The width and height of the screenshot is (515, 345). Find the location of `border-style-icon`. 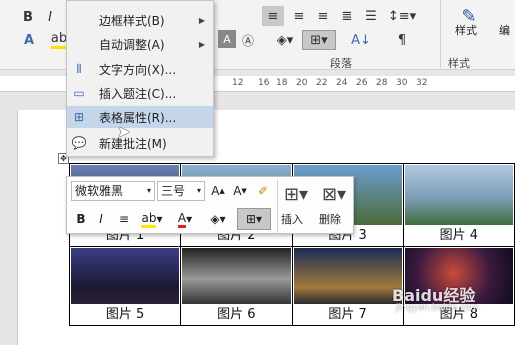

border-style-icon is located at coordinates (79, 20).